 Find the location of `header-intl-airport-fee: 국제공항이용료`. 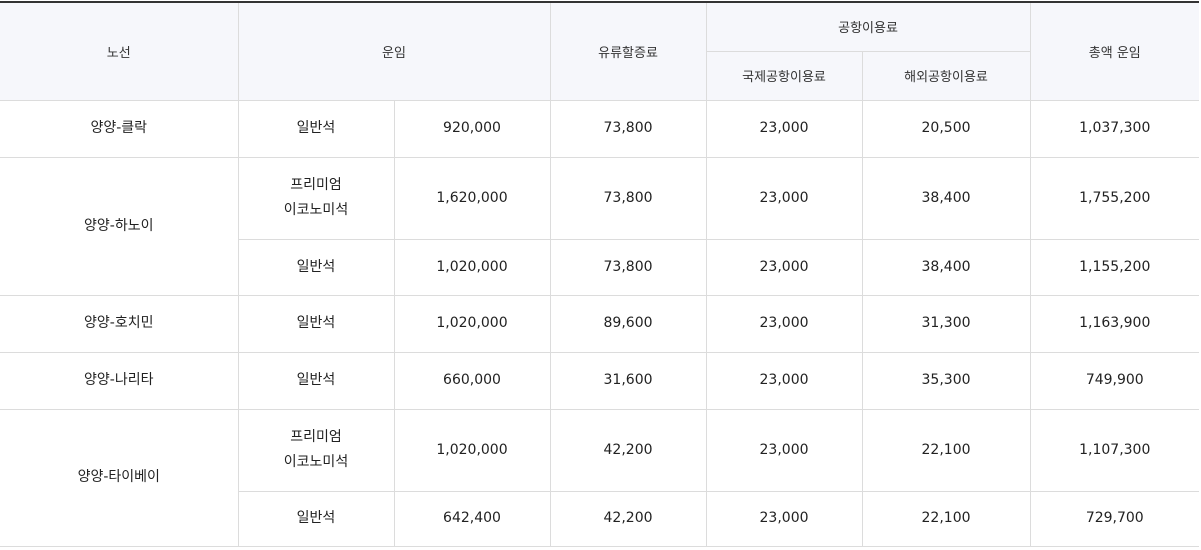

header-intl-airport-fee: 국제공항이용료 is located at coordinates (784, 75).